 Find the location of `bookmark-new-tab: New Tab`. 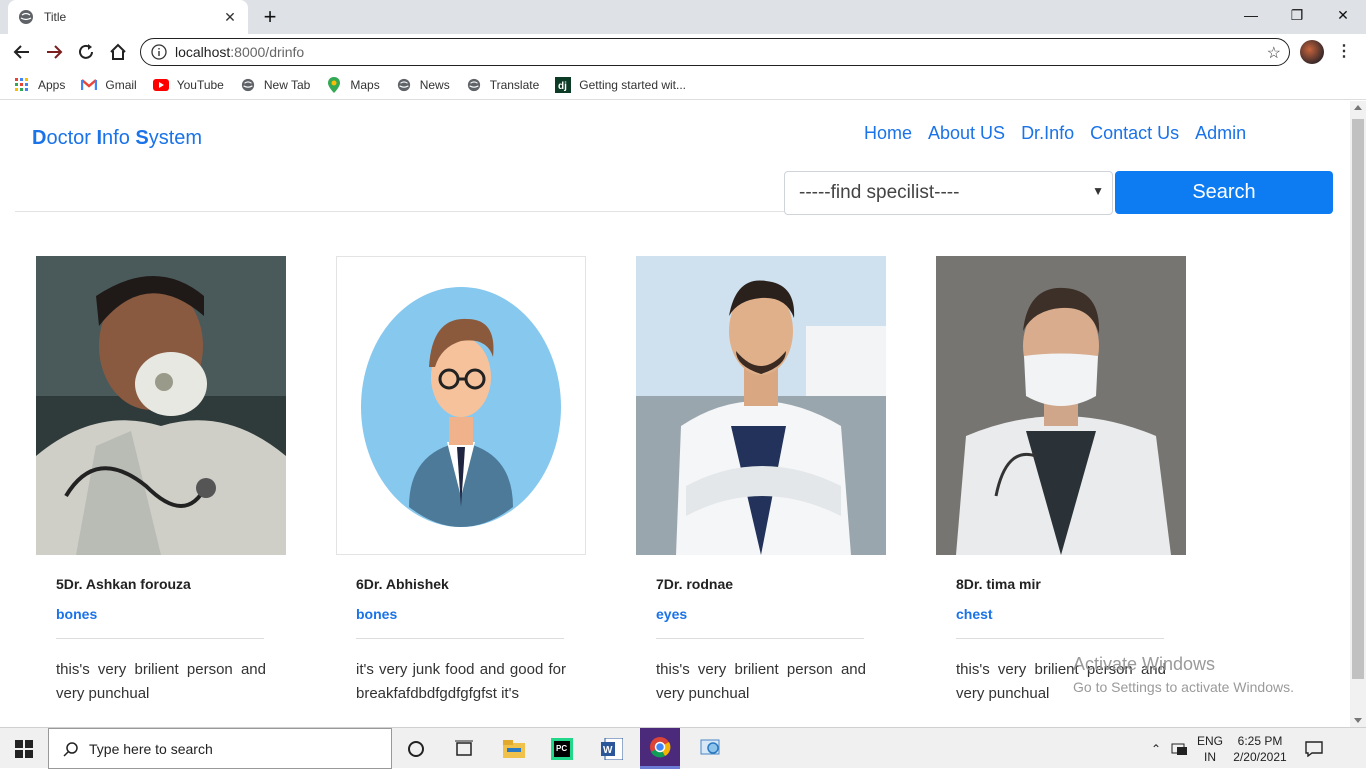

bookmark-new-tab: New Tab is located at coordinates (275, 85).